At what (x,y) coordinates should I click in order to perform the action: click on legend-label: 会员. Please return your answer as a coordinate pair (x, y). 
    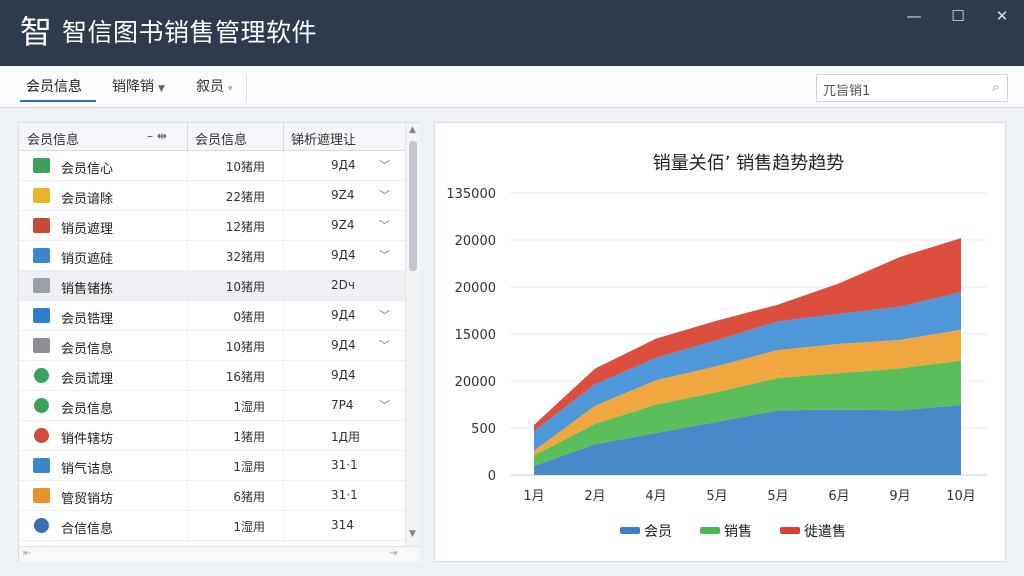
    Looking at the image, I should click on (658, 532).